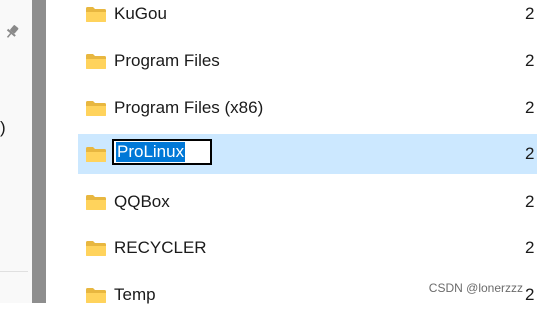 The width and height of the screenshot is (537, 315). I want to click on rename-selected-text: ProLinux, so click(151, 152).